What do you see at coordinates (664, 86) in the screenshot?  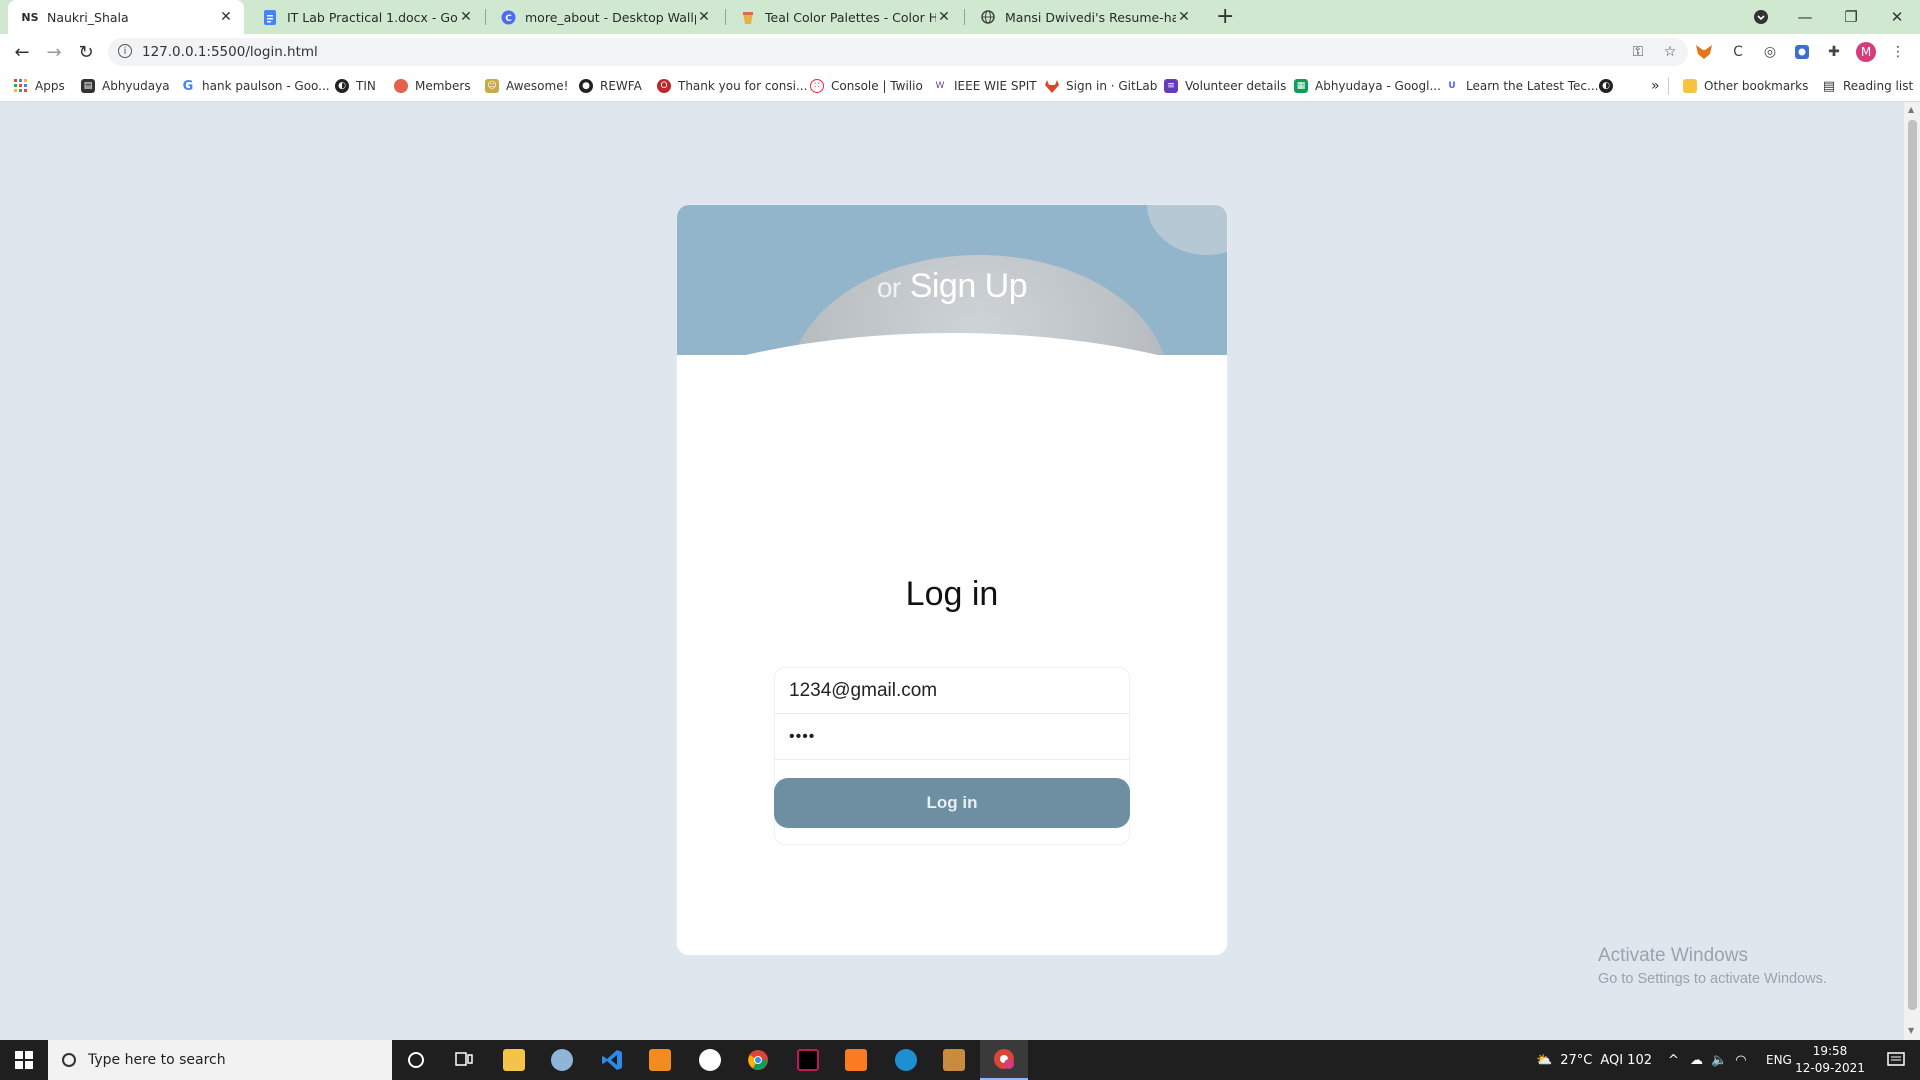 I see `opera-icon: O` at bounding box center [664, 86].